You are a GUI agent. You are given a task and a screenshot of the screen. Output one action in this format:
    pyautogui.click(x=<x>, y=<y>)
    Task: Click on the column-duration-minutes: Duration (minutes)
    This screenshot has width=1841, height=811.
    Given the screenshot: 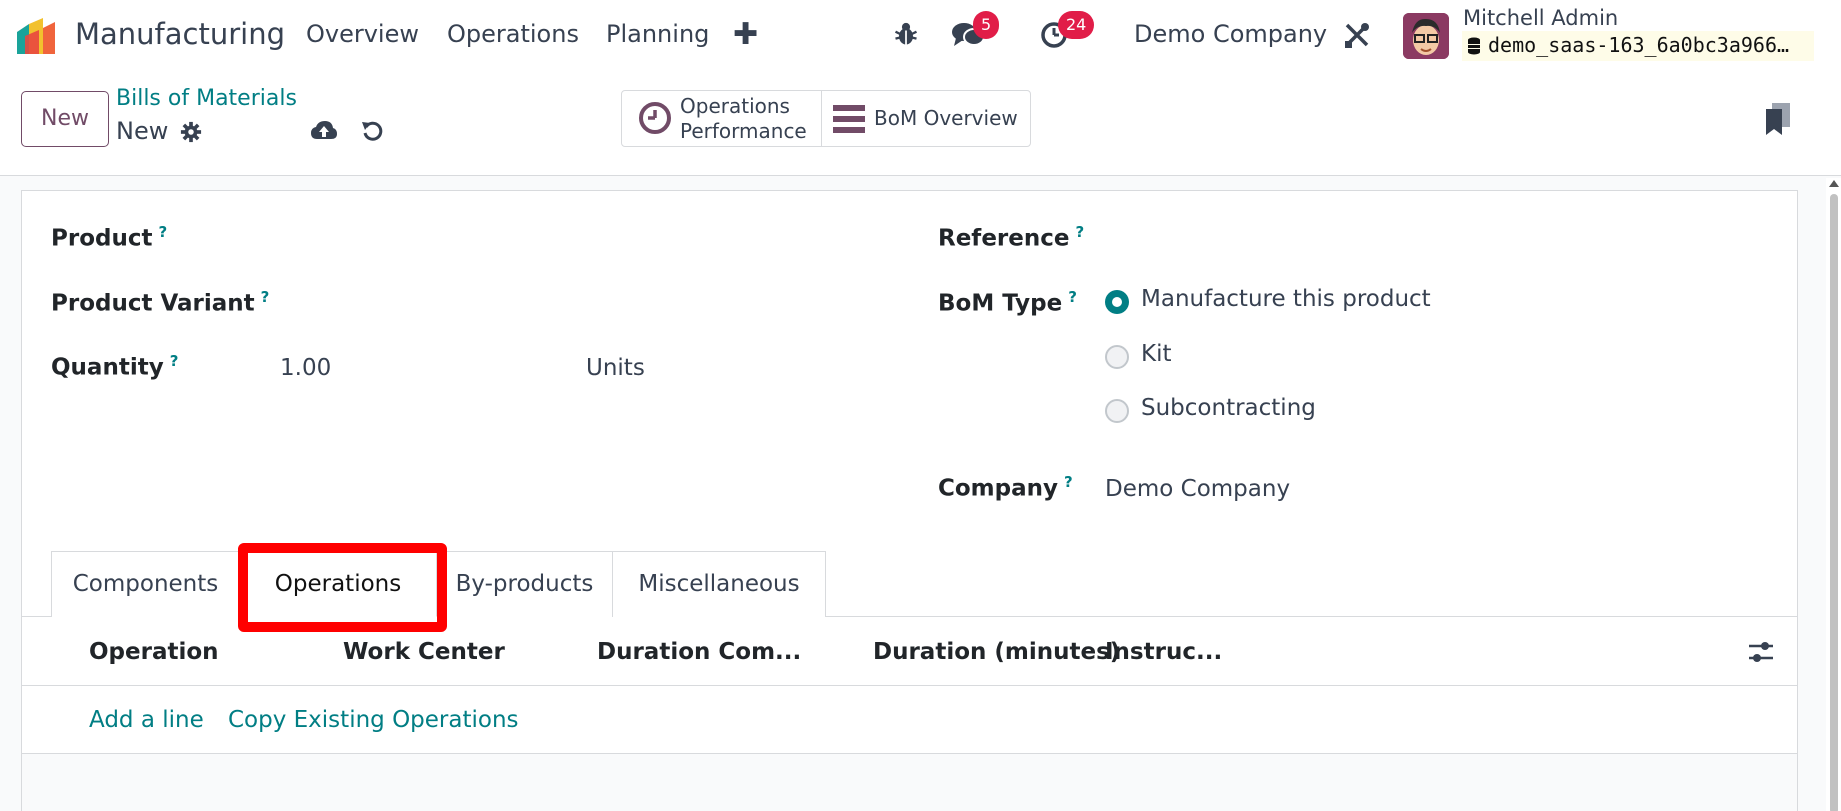 What is the action you would take?
    pyautogui.click(x=996, y=652)
    